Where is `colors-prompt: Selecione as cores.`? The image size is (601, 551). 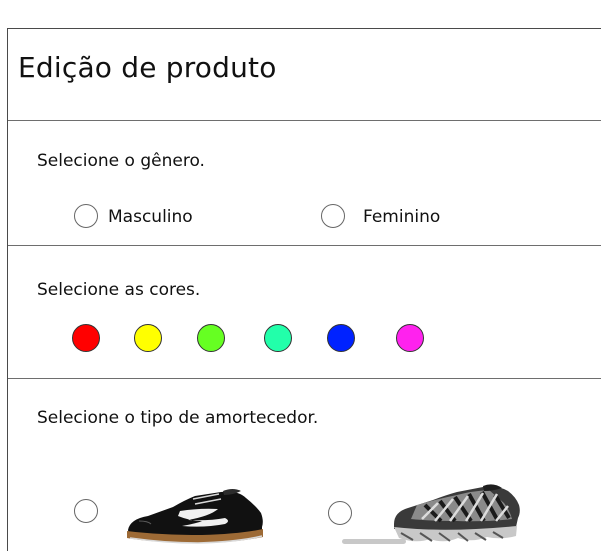 colors-prompt: Selecione as cores. is located at coordinates (119, 290).